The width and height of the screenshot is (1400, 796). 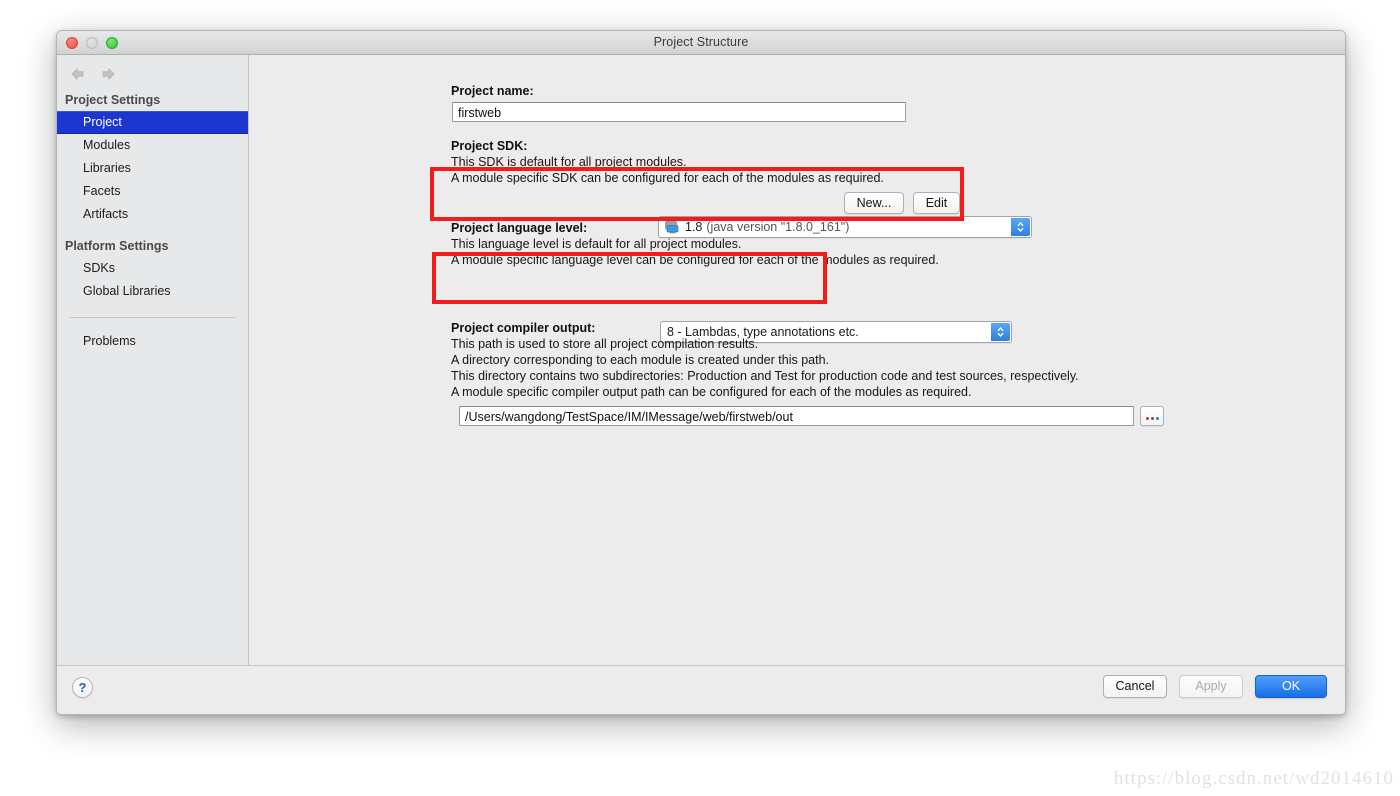 I want to click on sidebar-item-artifacts: Artifacts, so click(x=152, y=214).